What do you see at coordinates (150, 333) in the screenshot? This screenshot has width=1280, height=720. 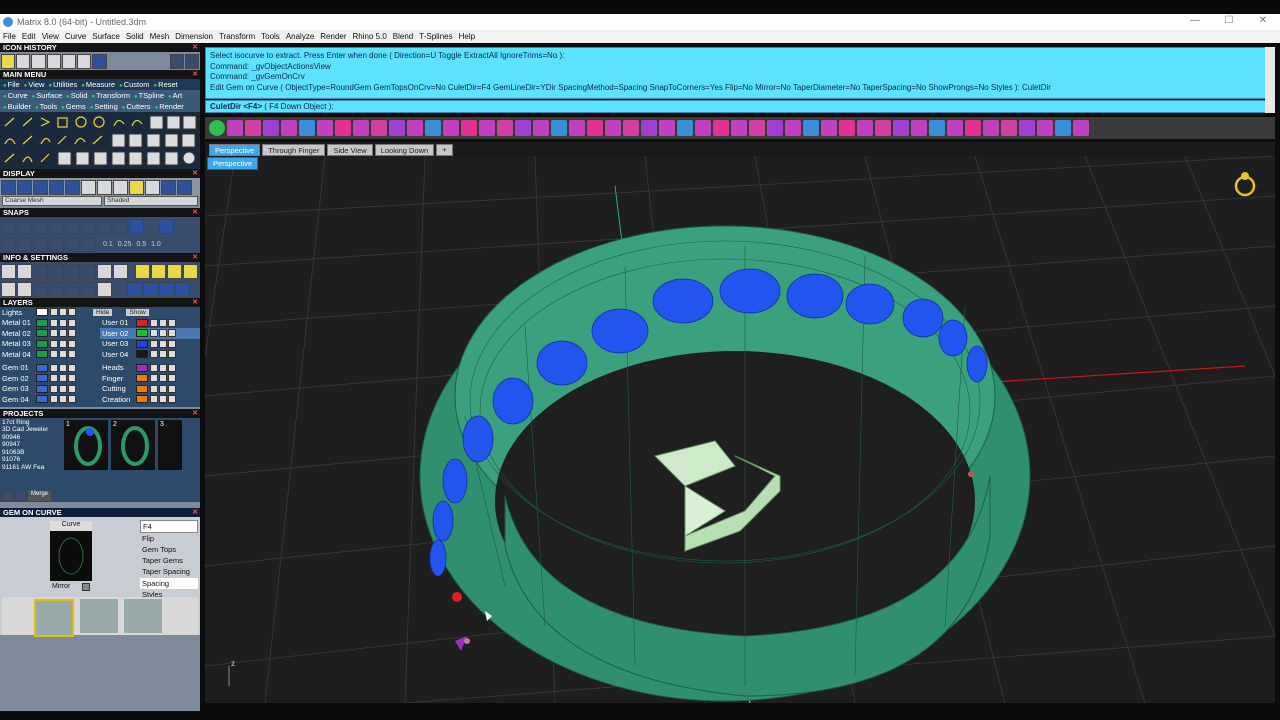 I see `layer-row: User 02` at bounding box center [150, 333].